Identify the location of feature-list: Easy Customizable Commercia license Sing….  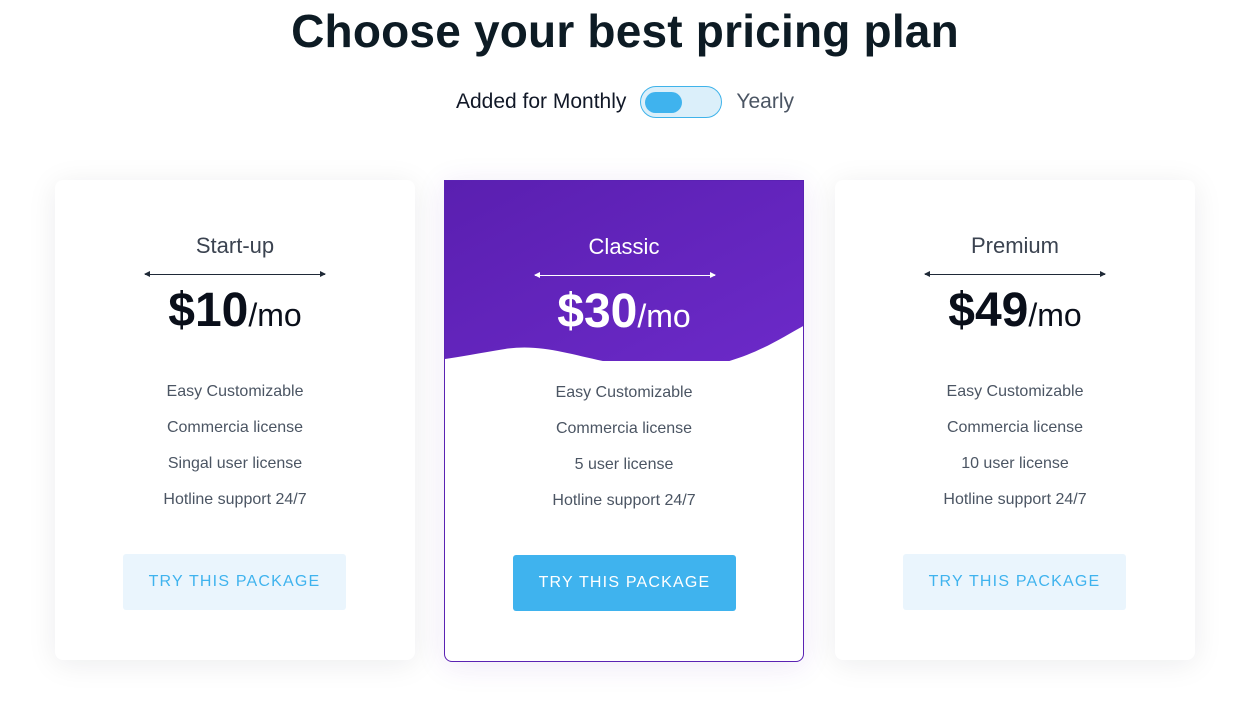
(235, 453).